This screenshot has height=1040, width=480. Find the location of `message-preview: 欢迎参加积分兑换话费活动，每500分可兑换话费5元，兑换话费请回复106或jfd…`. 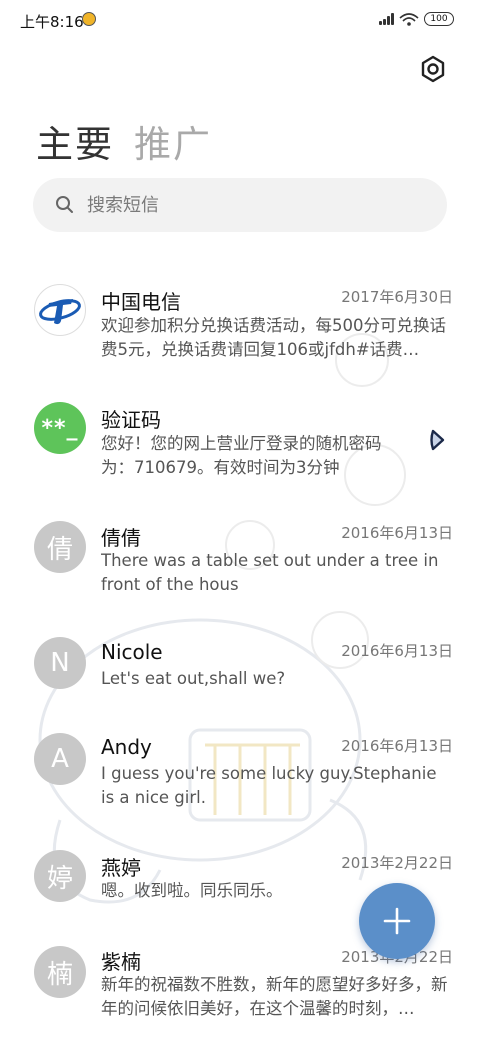

message-preview: 欢迎参加积分兑换话费活动，每500分可兑换话费5元，兑换话费请回复106或jfd… is located at coordinates (273, 337).